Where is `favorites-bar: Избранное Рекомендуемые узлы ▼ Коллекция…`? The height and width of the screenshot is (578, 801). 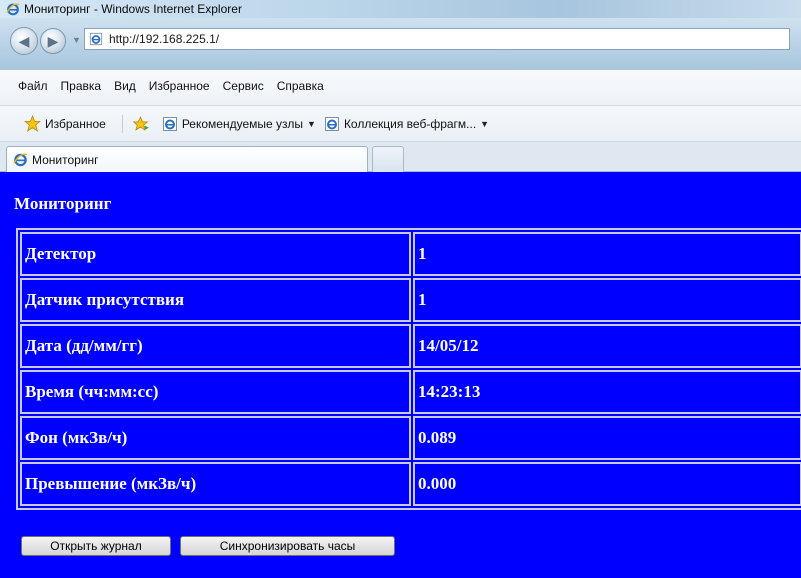 favorites-bar: Избранное Рекомендуемые узлы ▼ Коллекция… is located at coordinates (400, 124).